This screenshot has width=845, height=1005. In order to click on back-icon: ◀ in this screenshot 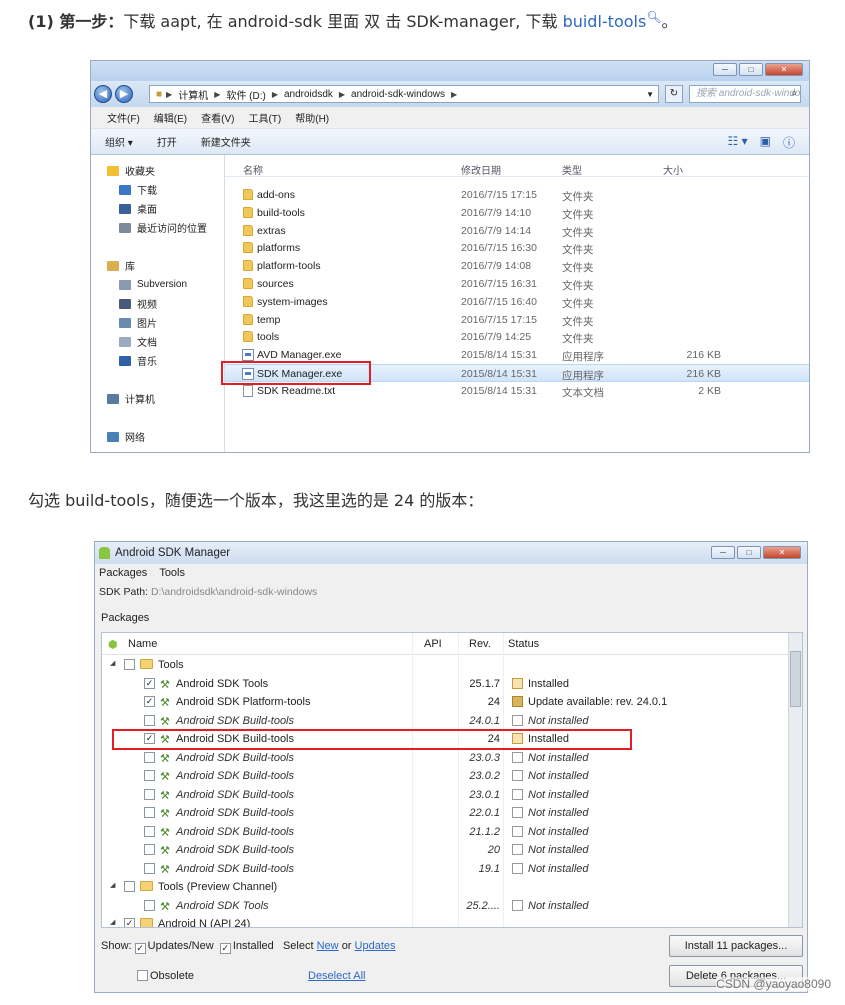, I will do `click(103, 94)`.